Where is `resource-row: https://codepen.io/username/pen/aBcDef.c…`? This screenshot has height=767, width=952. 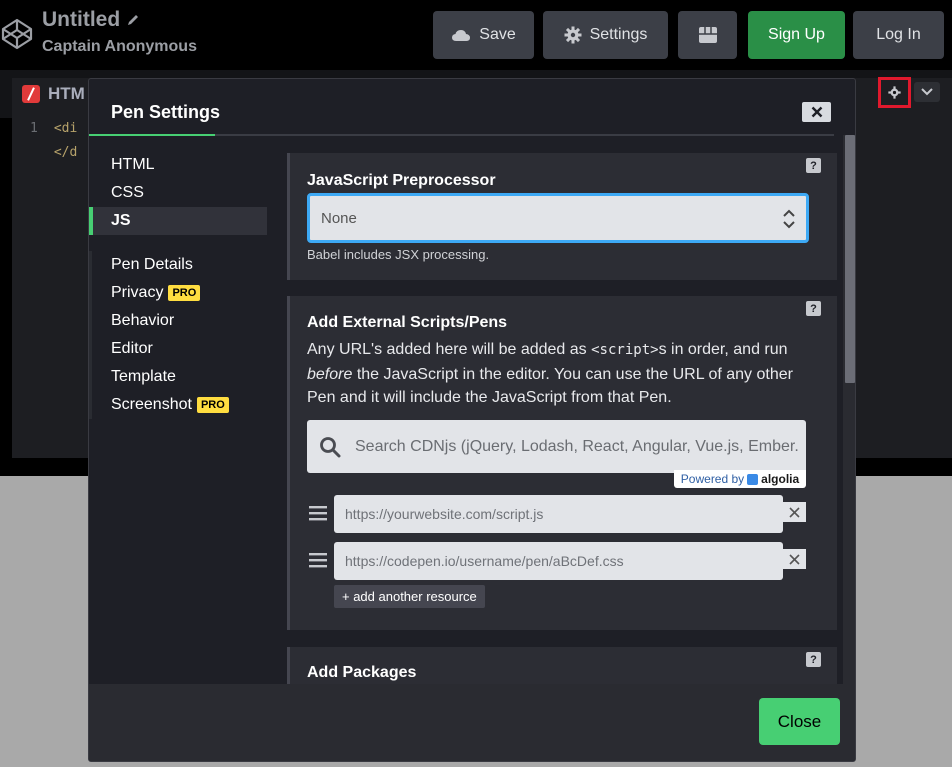 resource-row: https://codepen.io/username/pen/aBcDef.c… is located at coordinates (556, 561).